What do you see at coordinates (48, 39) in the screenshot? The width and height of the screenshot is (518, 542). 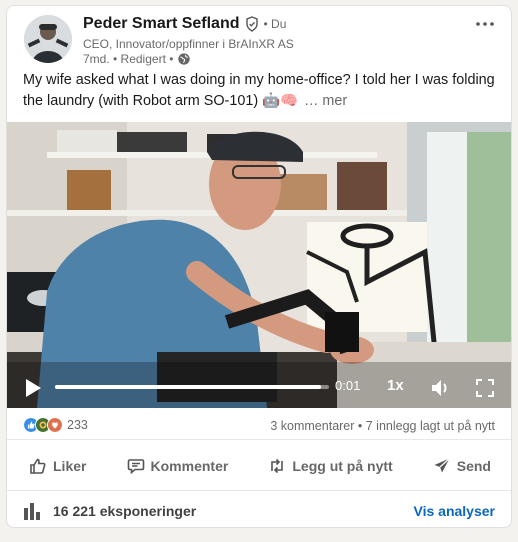 I see `author-avatar` at bounding box center [48, 39].